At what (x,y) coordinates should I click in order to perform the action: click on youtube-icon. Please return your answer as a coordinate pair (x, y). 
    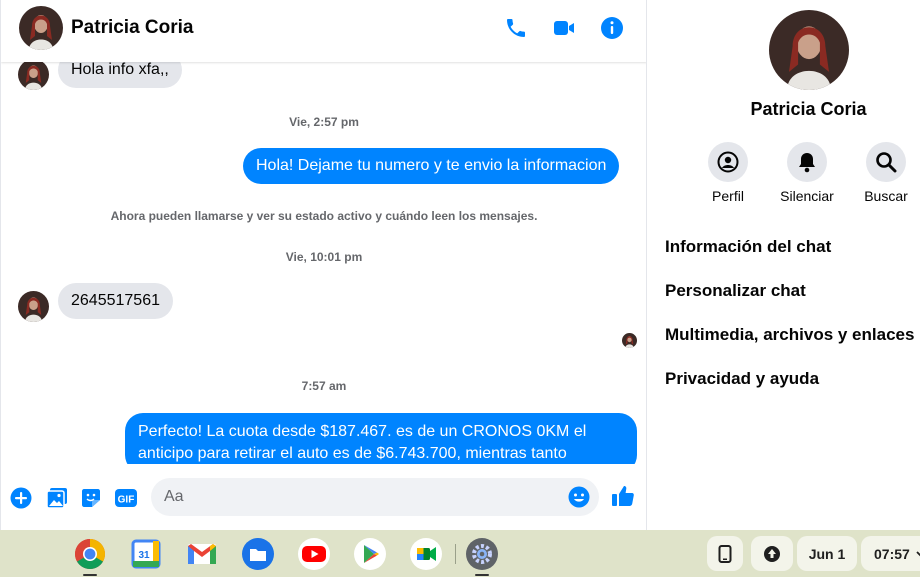
    Looking at the image, I should click on (314, 554).